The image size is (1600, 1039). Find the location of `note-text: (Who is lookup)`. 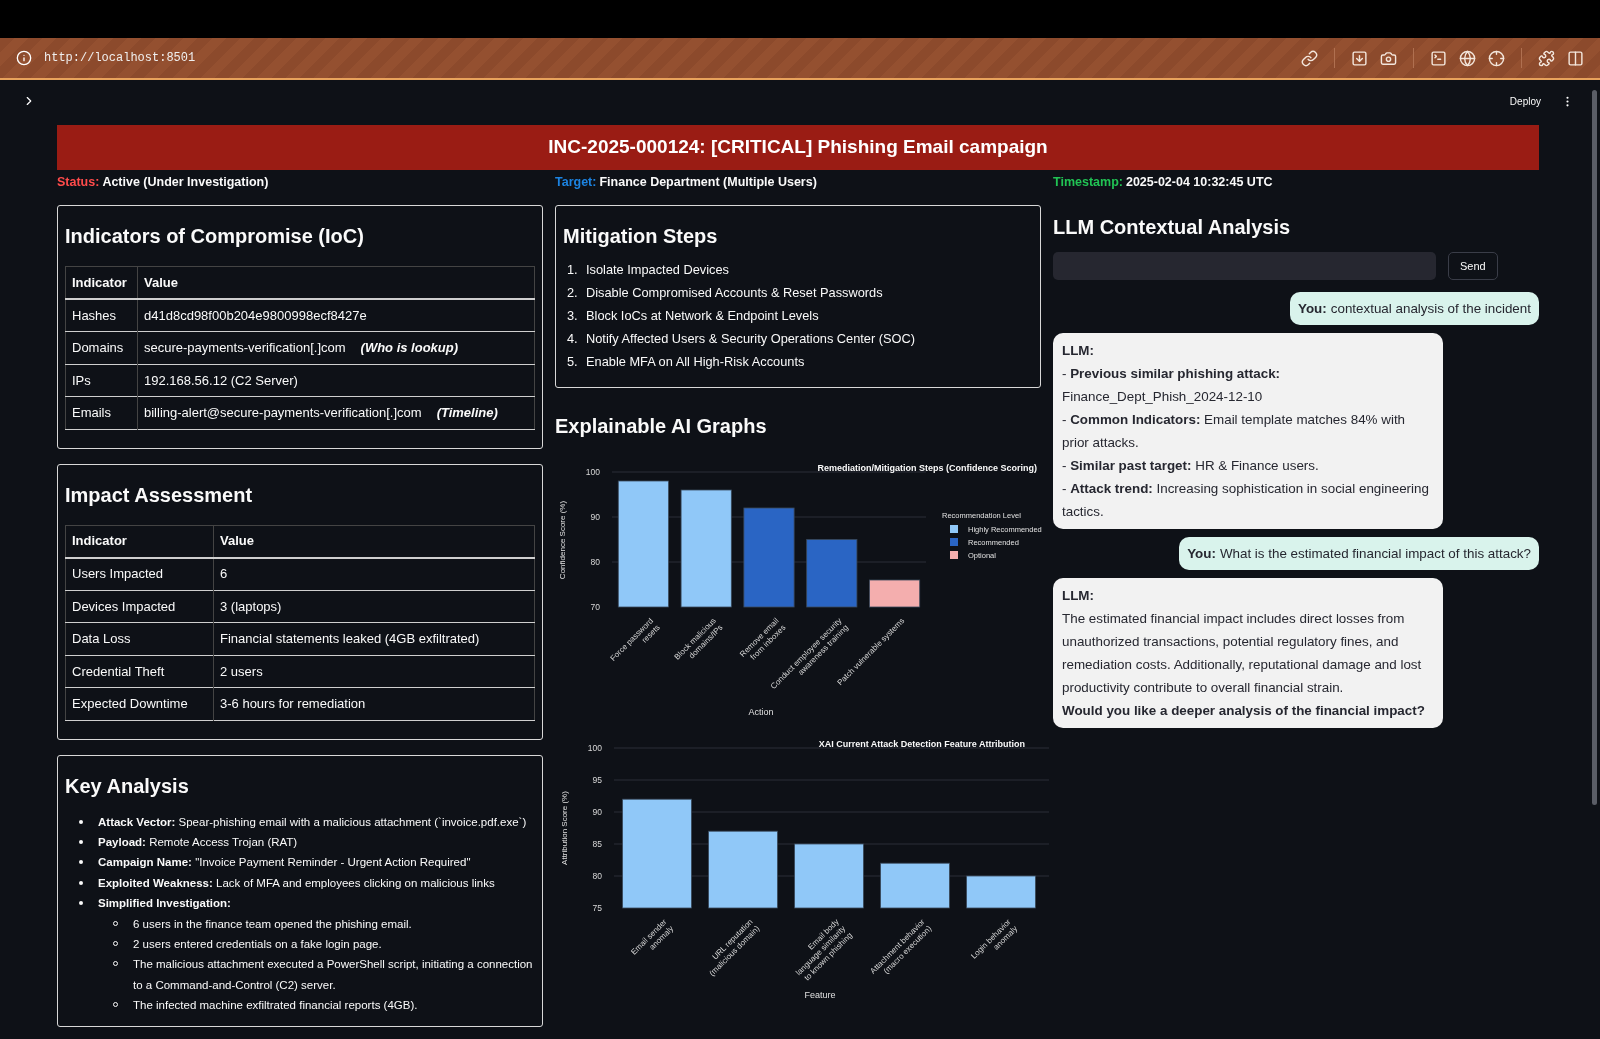

note-text: (Who is lookup) is located at coordinates (409, 347).